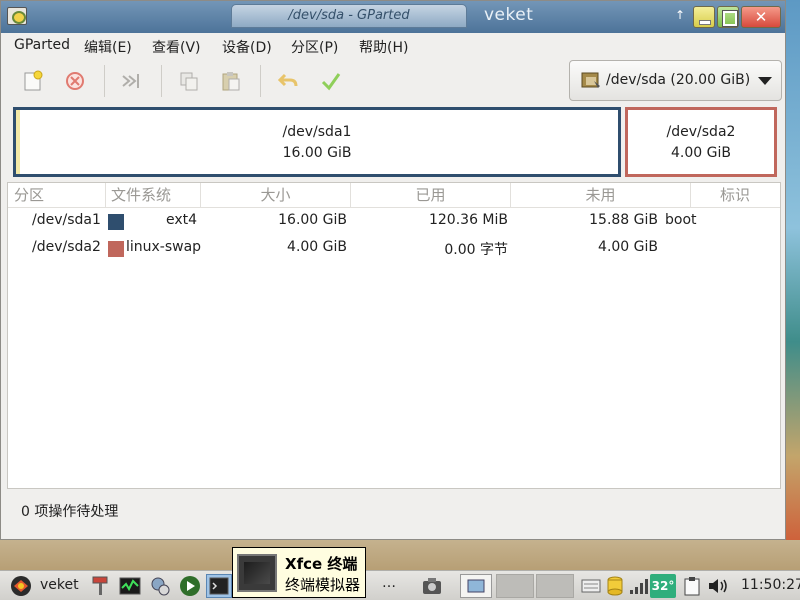 This screenshot has width=800, height=600. I want to click on column-header-partition: 分区, so click(60, 195).